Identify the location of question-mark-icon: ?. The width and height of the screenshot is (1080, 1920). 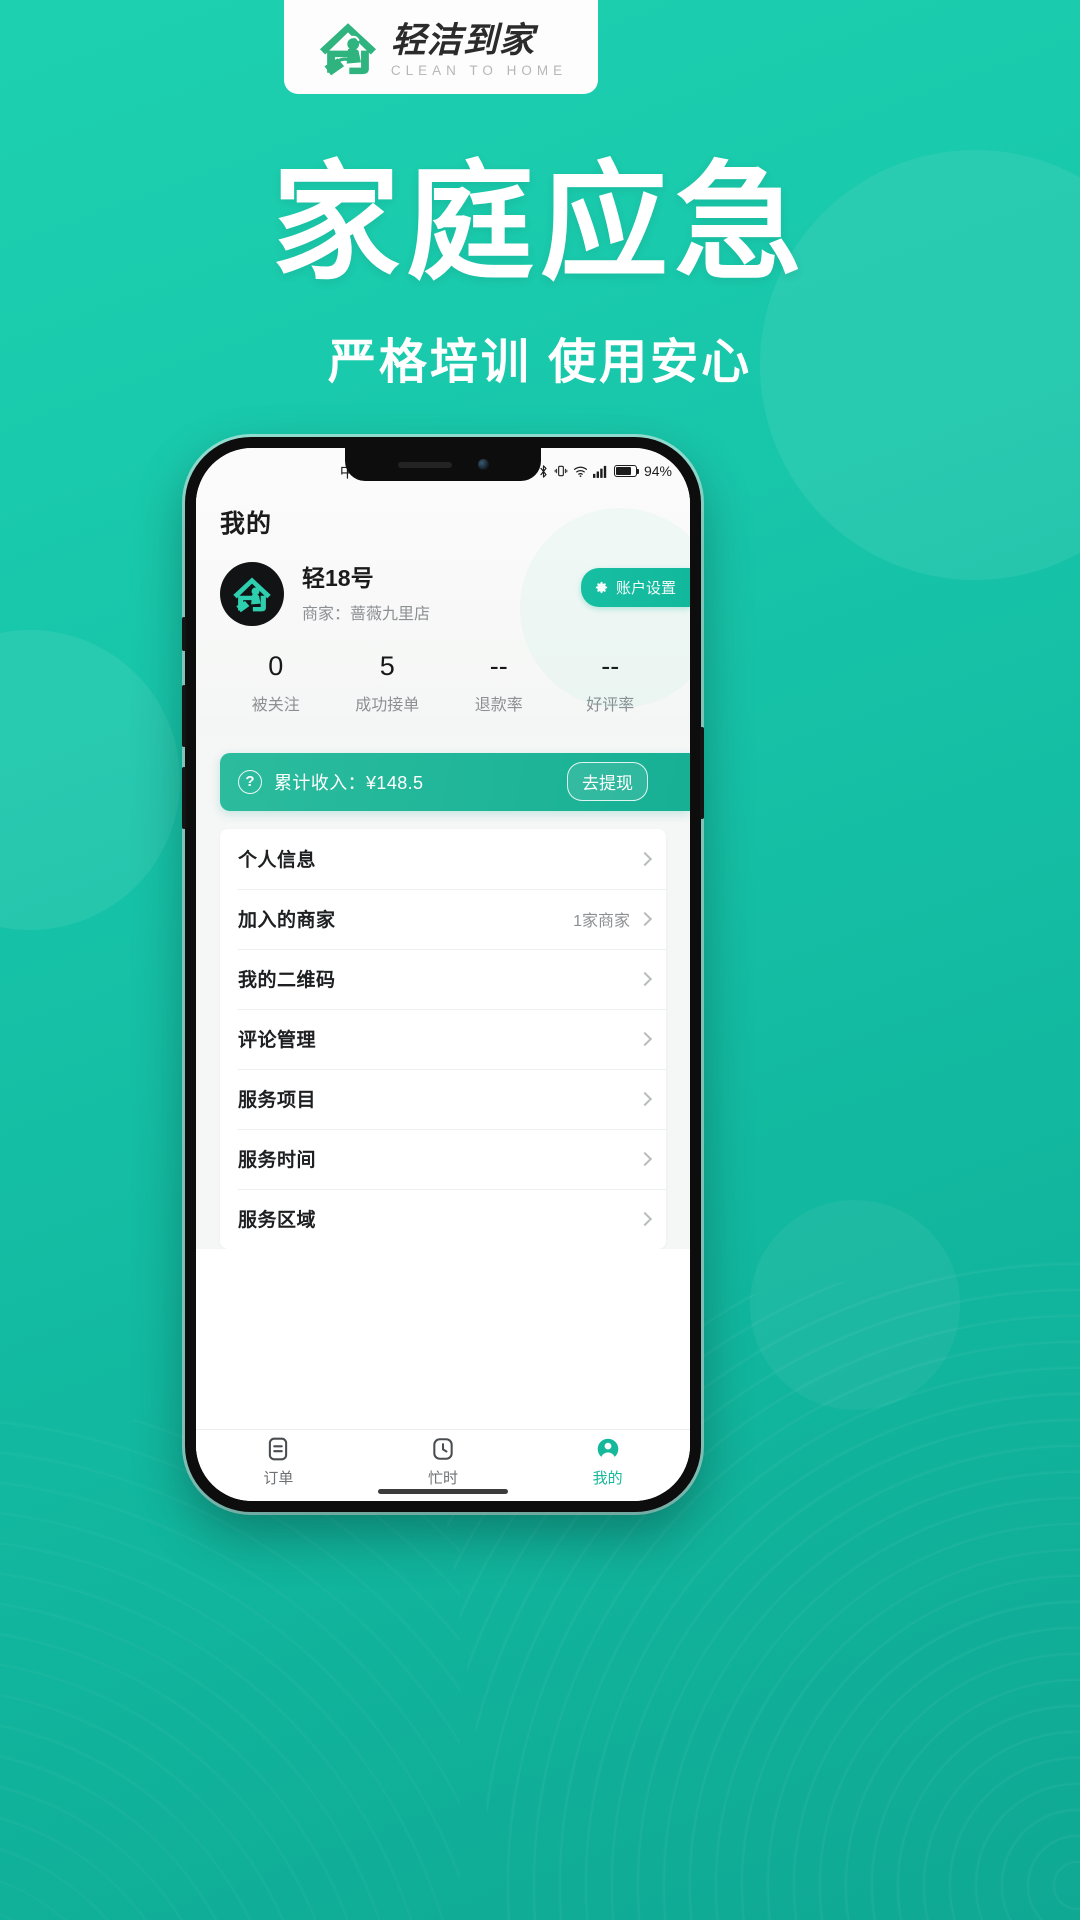
(250, 781).